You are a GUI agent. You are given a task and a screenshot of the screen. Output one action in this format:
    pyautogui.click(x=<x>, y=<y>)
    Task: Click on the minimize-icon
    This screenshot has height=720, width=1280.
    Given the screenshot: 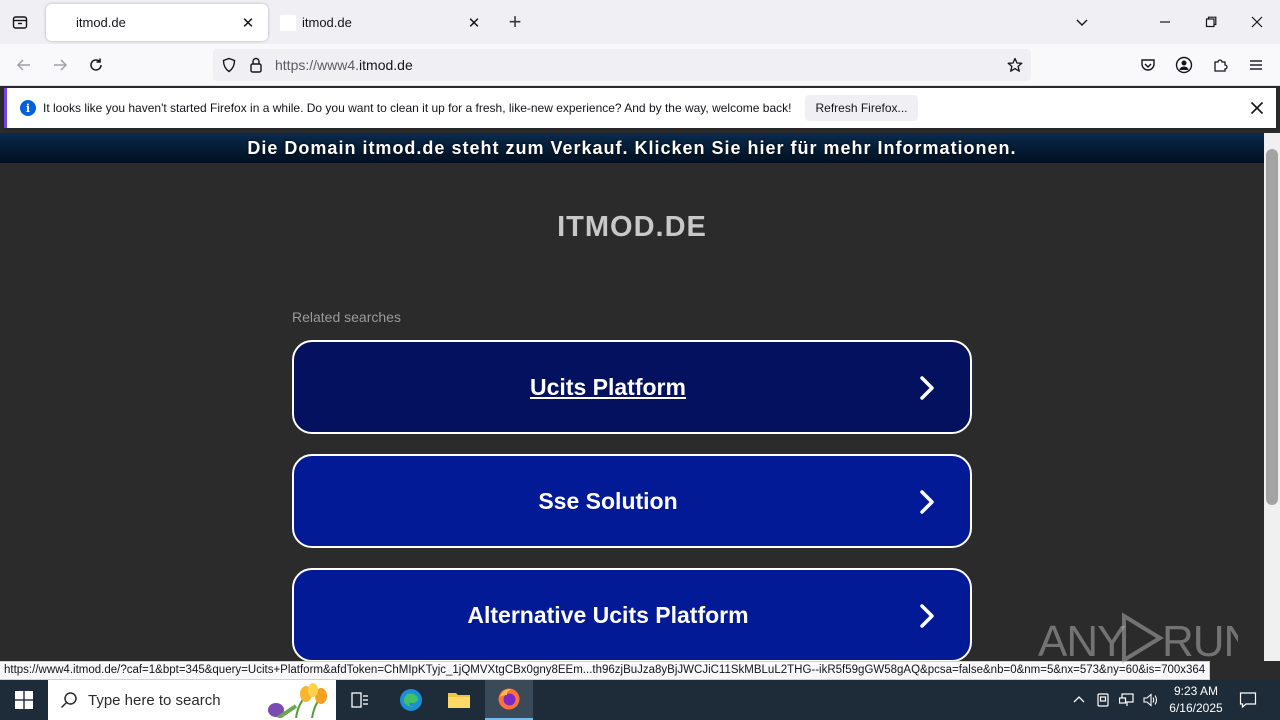 What is the action you would take?
    pyautogui.click(x=1165, y=22)
    